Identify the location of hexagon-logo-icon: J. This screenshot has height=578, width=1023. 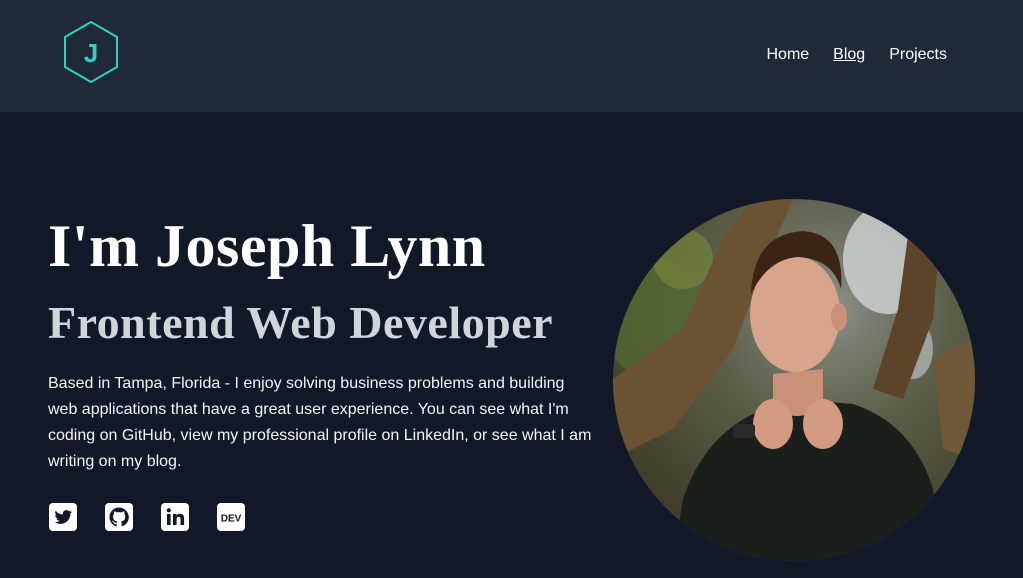
(91, 52).